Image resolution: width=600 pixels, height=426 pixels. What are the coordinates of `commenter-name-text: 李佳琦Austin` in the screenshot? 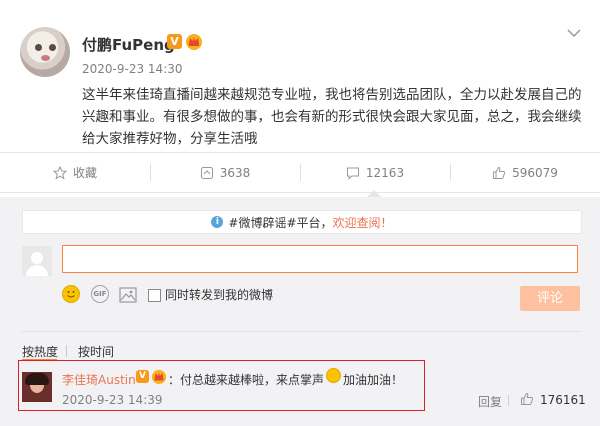 It's located at (99, 380).